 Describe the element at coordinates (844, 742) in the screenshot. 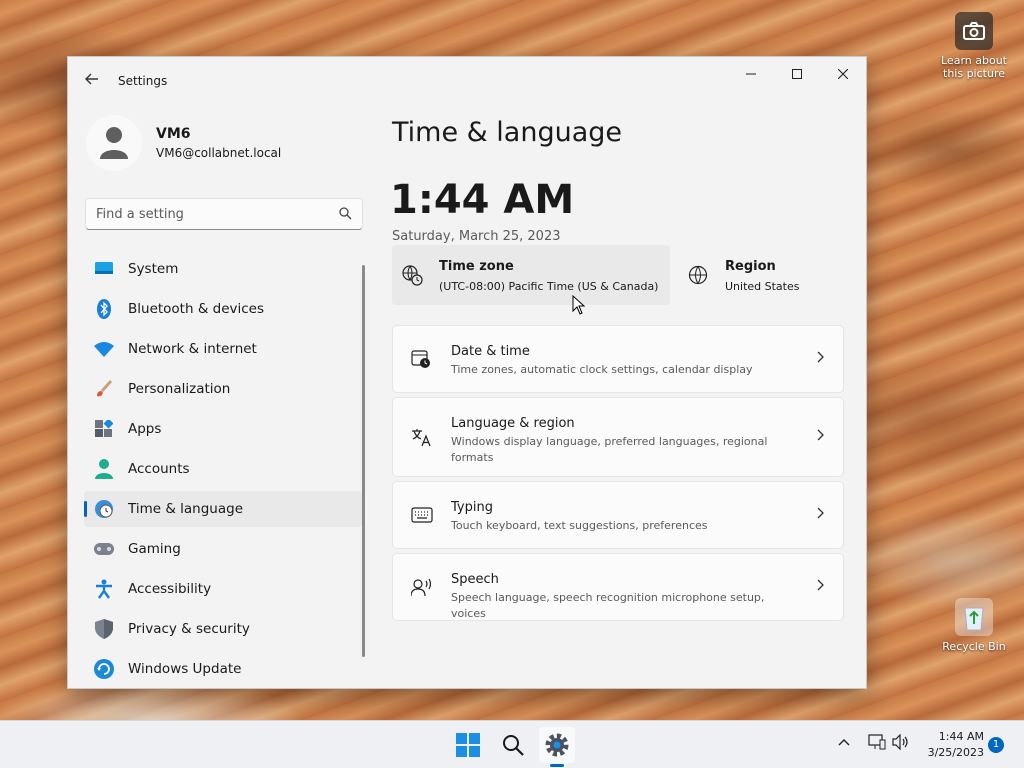

I see `show-hidden-icons-button` at that location.